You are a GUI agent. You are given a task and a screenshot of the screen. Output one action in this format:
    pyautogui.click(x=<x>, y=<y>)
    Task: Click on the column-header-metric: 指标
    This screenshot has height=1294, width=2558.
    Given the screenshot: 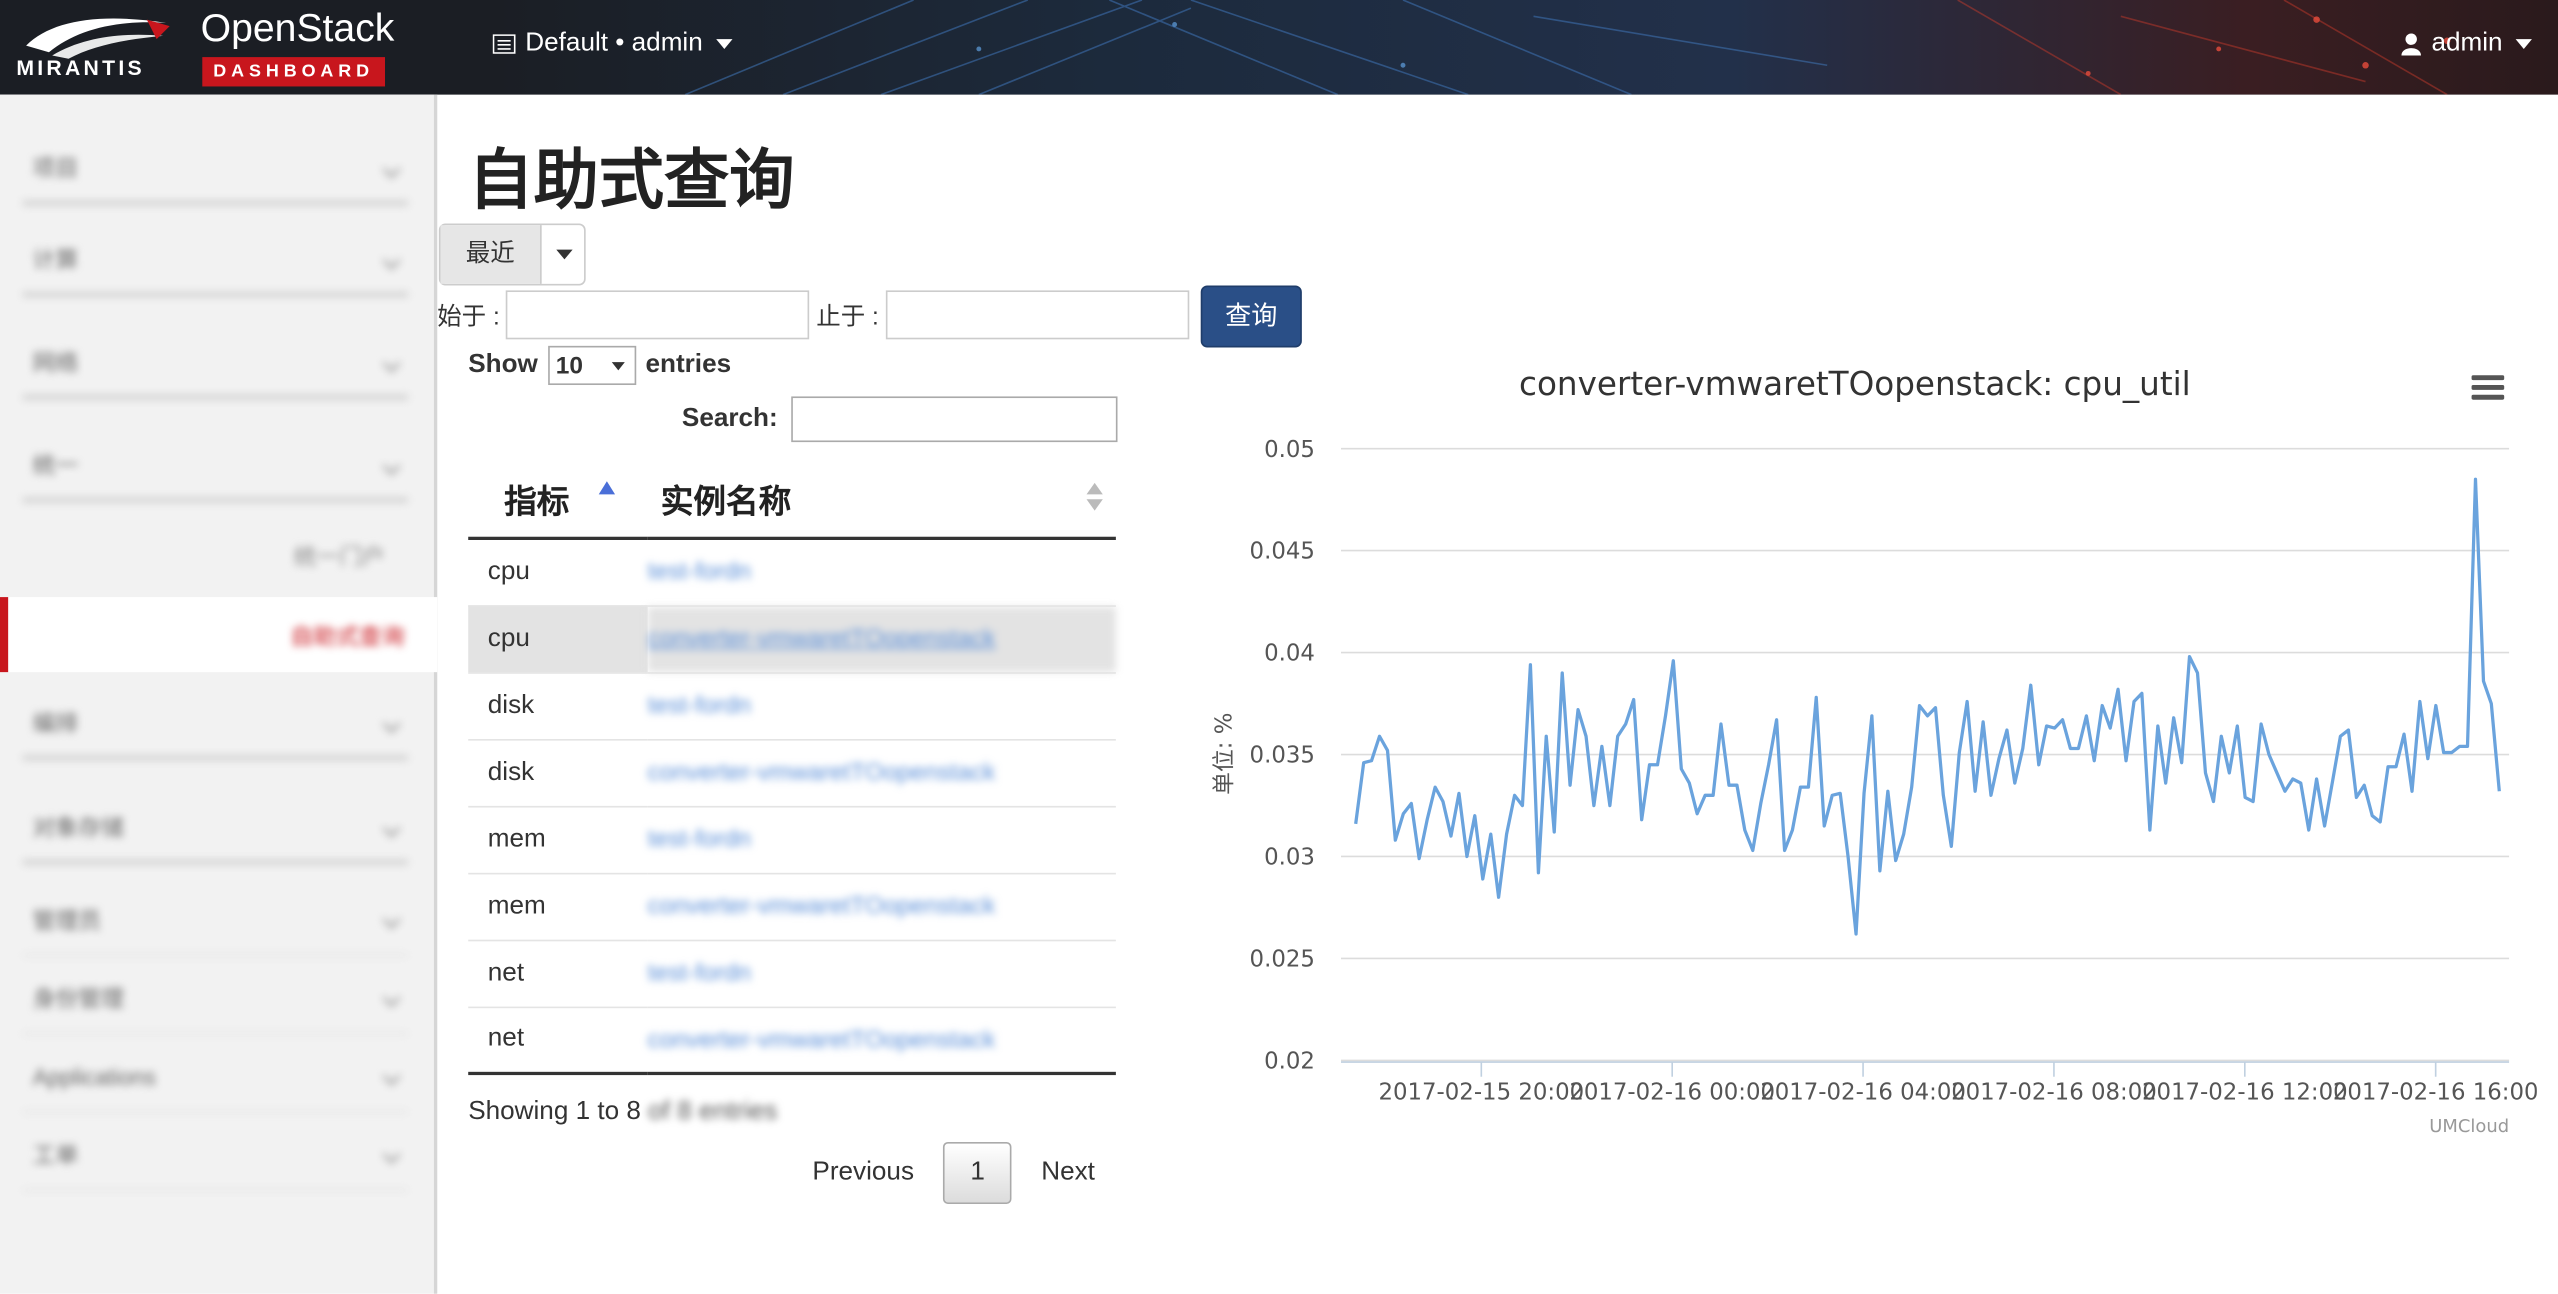 What is the action you would take?
    pyautogui.click(x=558, y=500)
    